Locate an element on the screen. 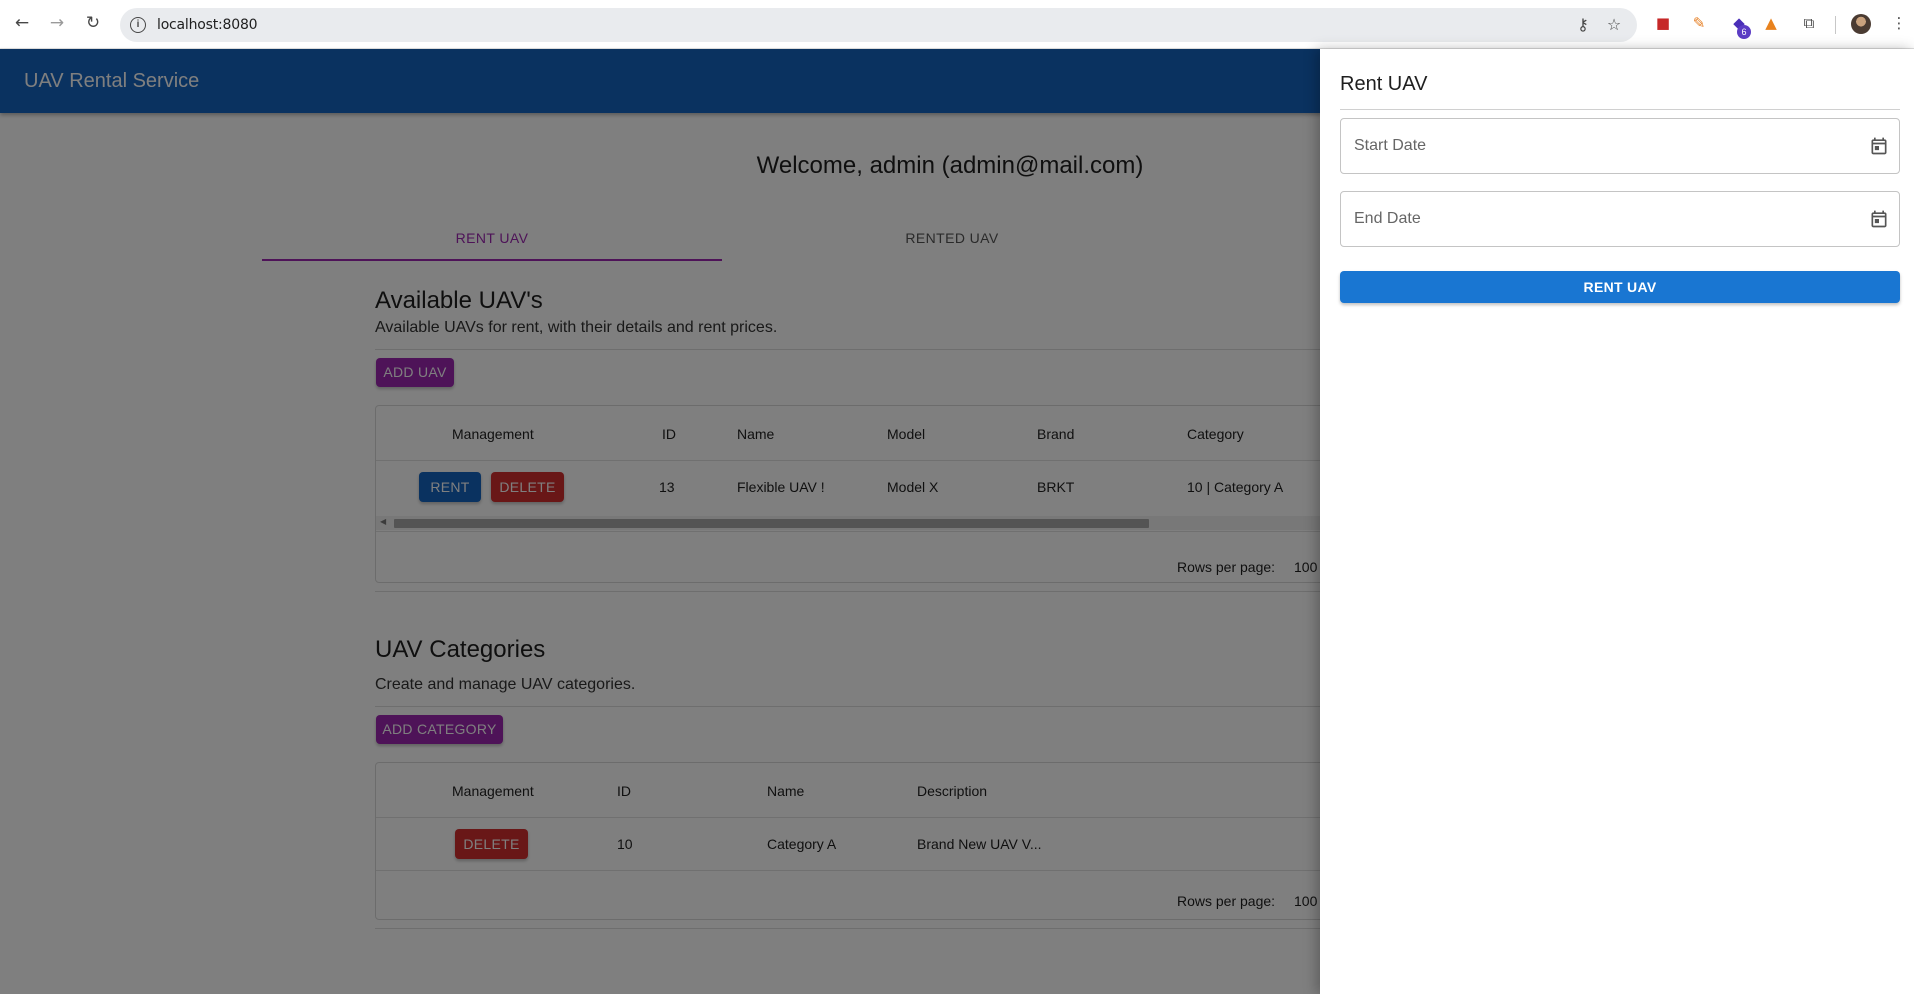  start-date-field is located at coordinates (1620, 146).